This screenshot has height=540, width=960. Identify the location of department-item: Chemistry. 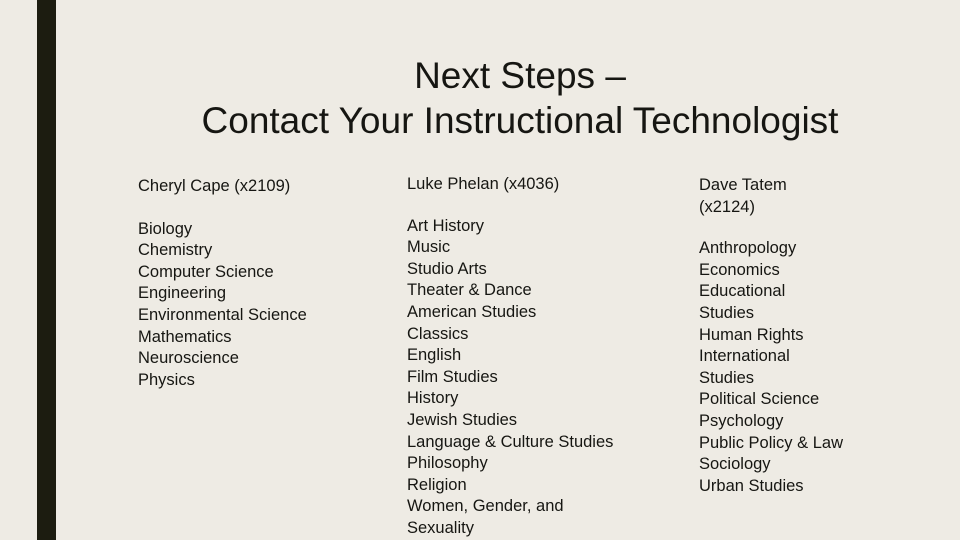
(175, 250).